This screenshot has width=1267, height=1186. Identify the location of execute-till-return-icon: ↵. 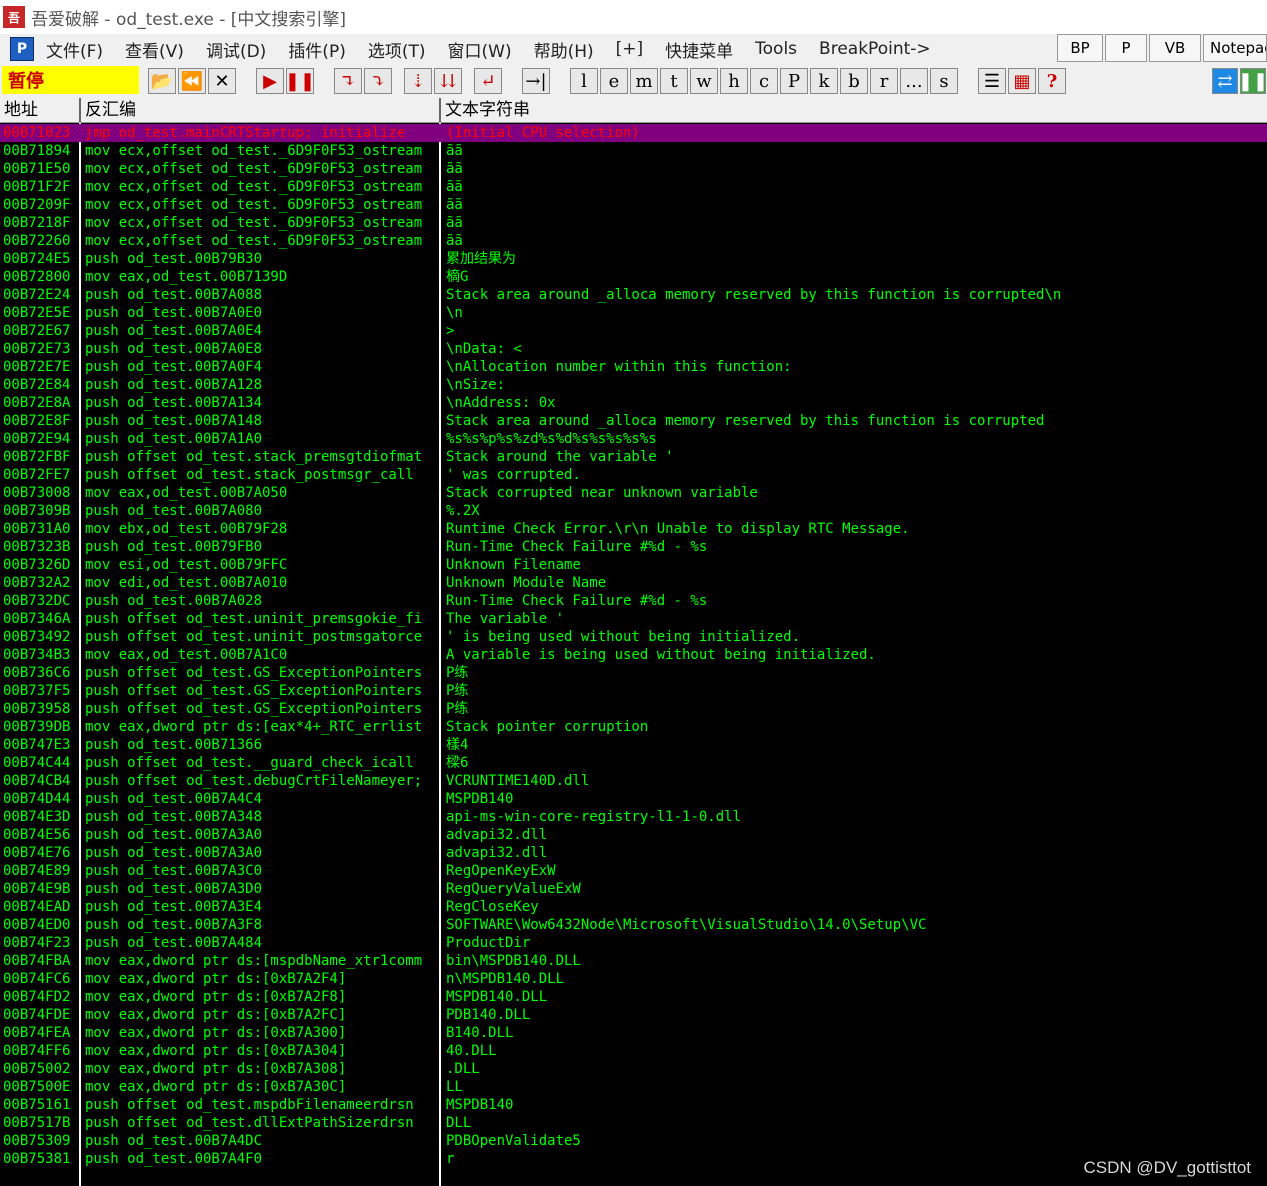
(488, 81).